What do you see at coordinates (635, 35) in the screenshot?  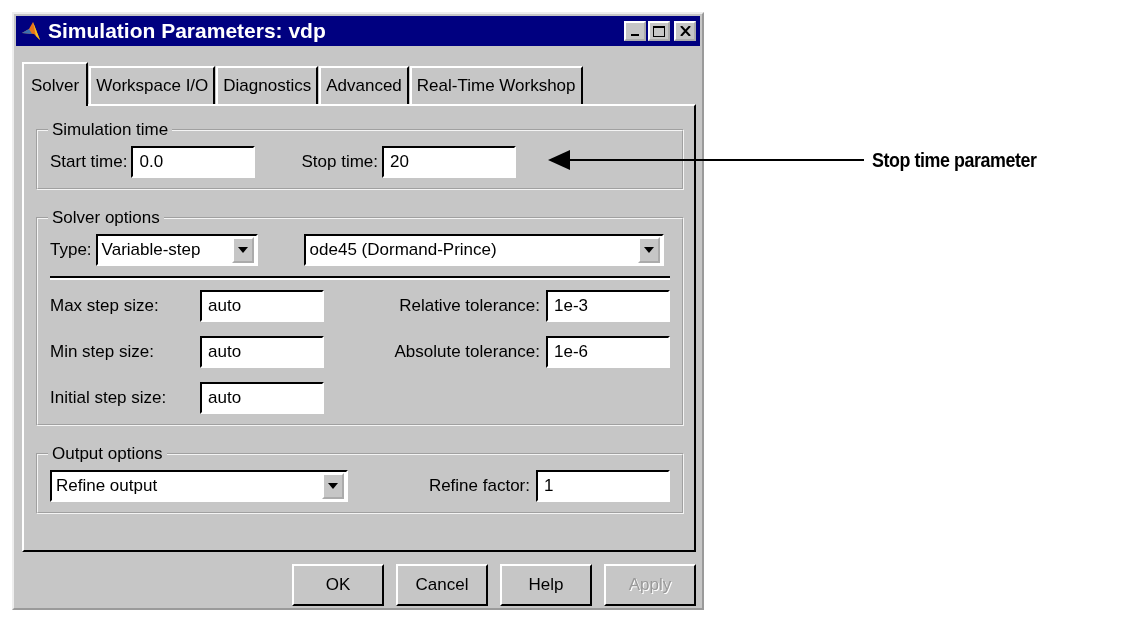 I see `minimize-icon` at bounding box center [635, 35].